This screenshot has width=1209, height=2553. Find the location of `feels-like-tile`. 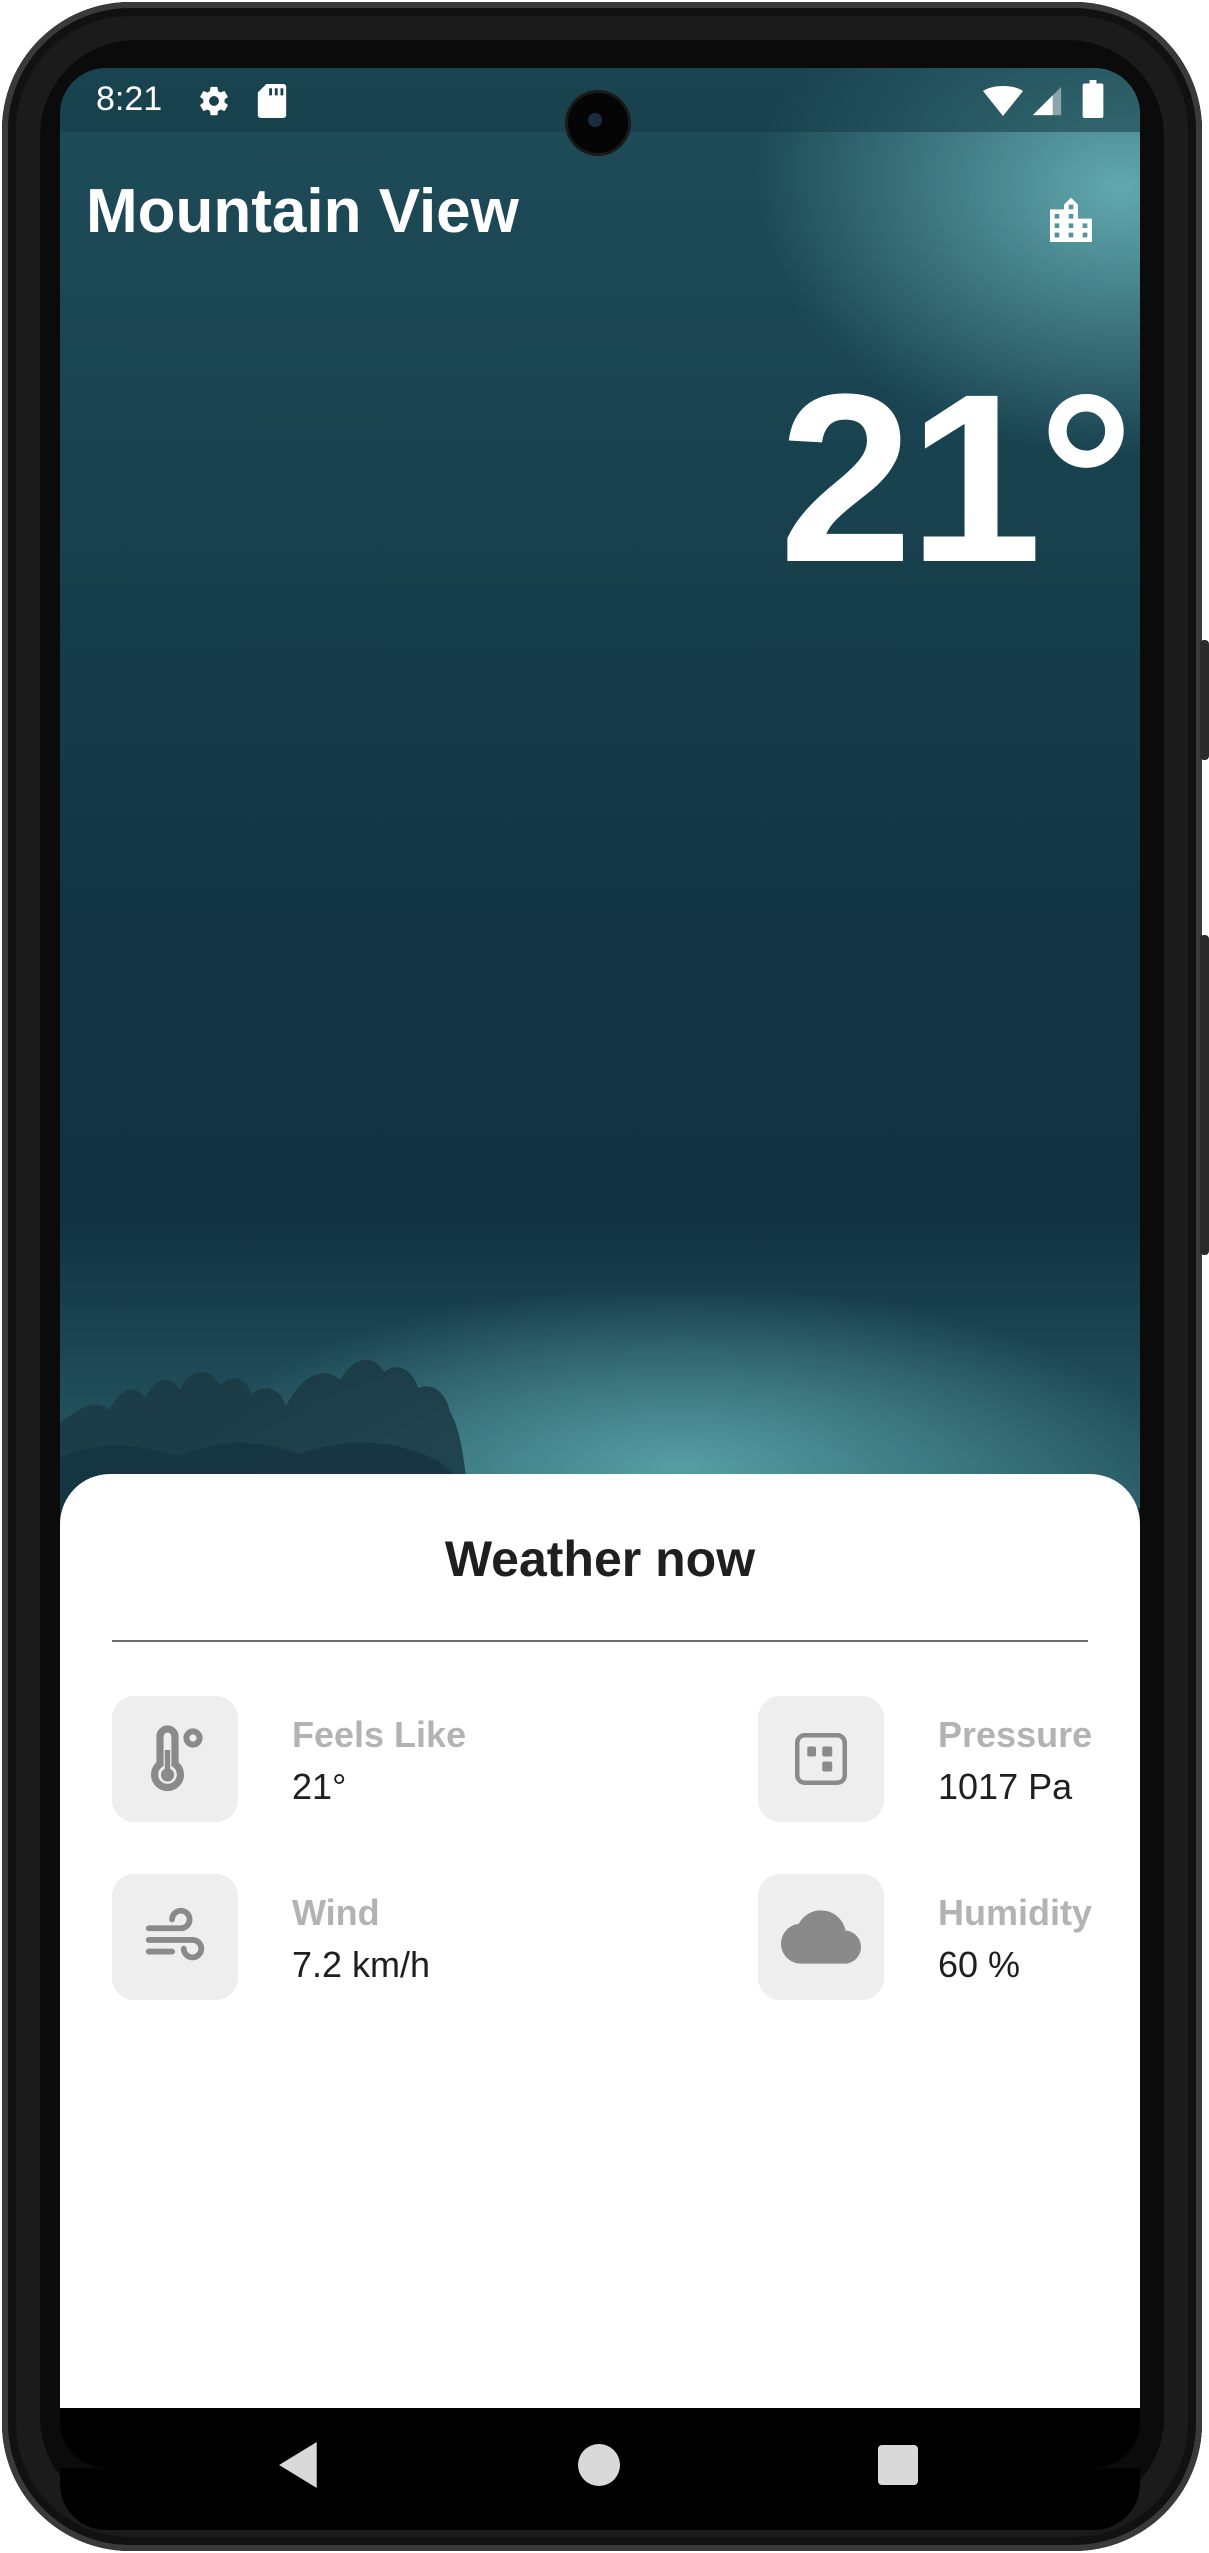

feels-like-tile is located at coordinates (175, 1759).